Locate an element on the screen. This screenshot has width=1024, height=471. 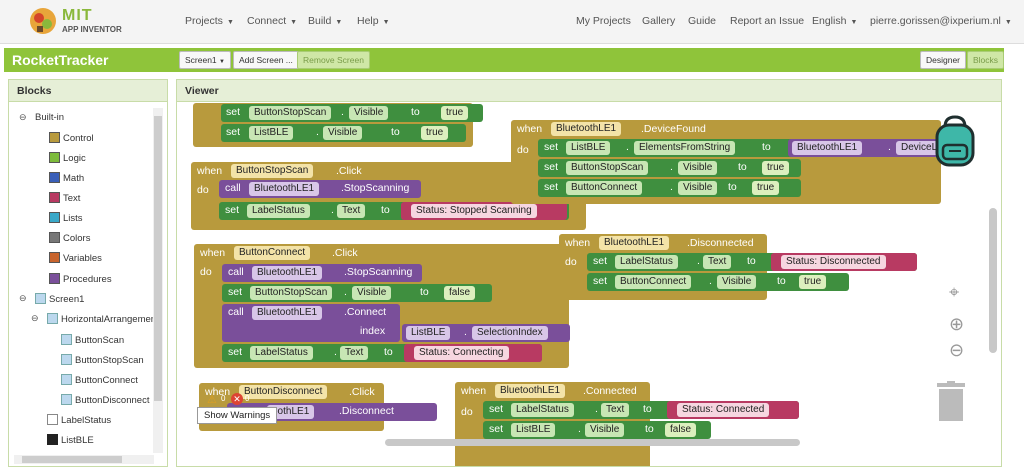
get-selectionindex-block: ListBLE . SelectionIndex is located at coordinates (486, 333).